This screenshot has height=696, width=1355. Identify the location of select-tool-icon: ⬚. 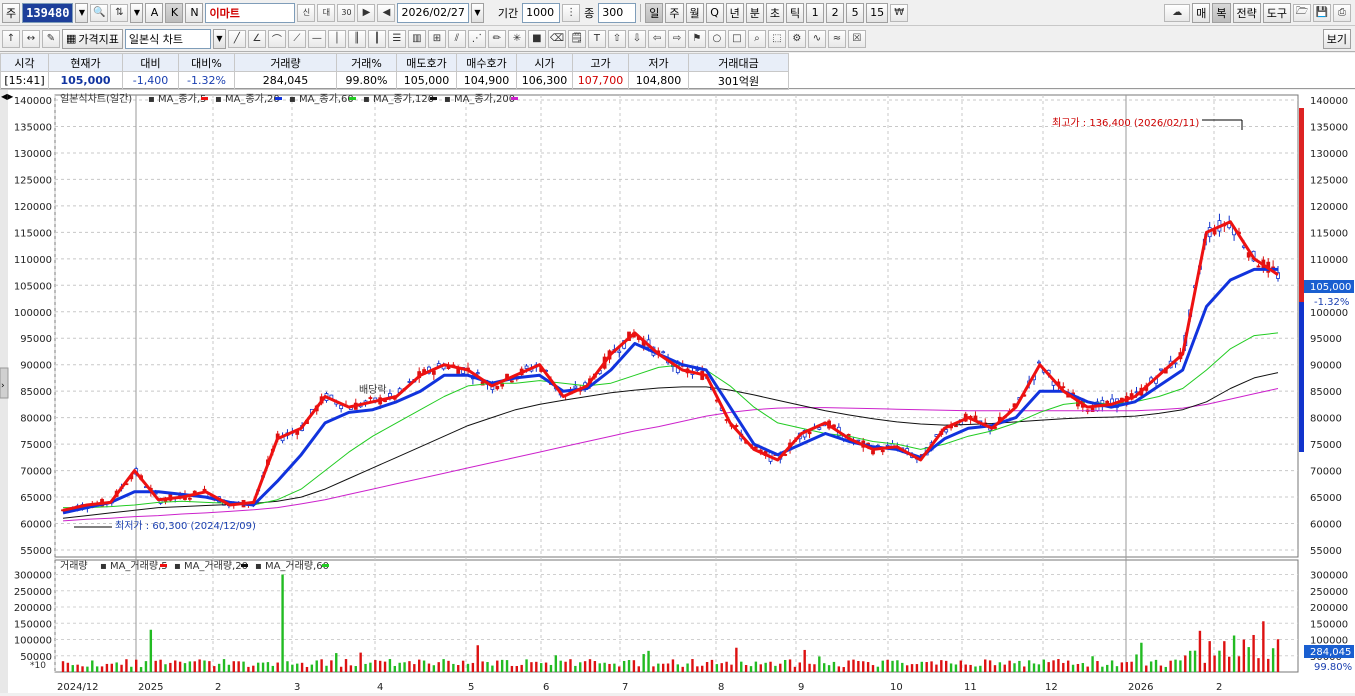
(776, 38).